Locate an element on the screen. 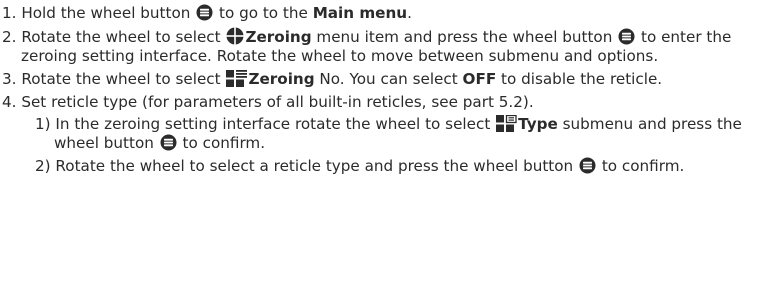  substep-number: 1) is located at coordinates (43, 124).